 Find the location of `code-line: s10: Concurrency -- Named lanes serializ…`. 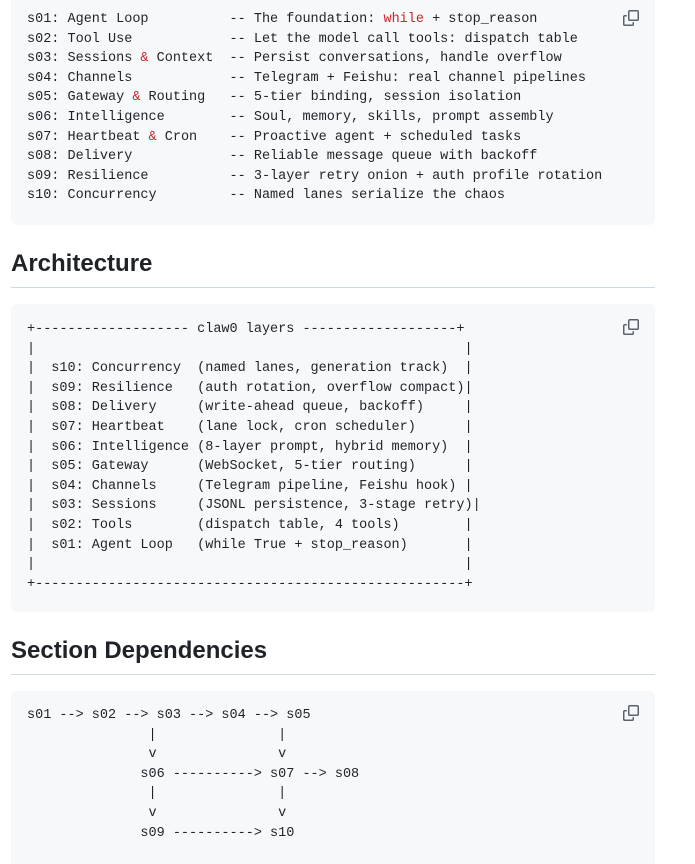

code-line: s10: Concurrency -- Named lanes serializ… is located at coordinates (266, 196).